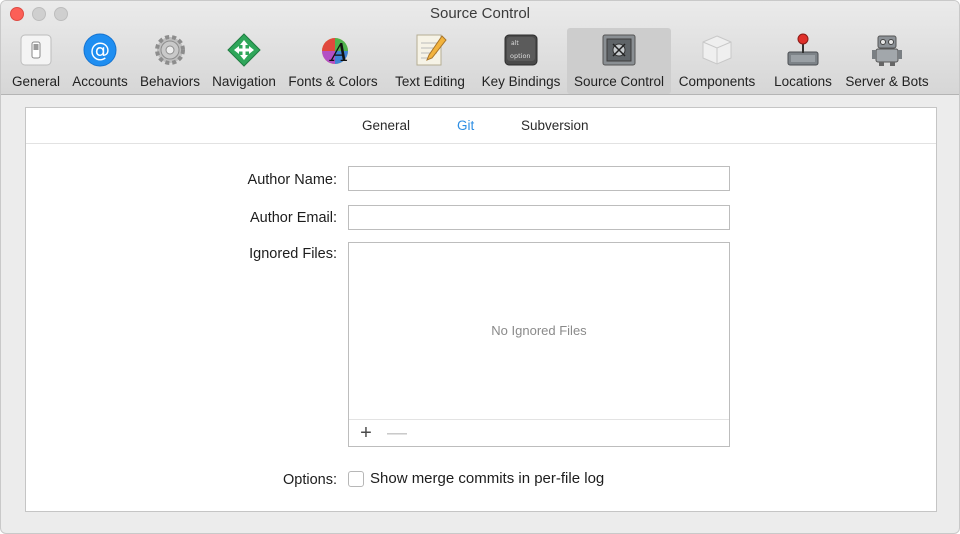 Image resolution: width=960 pixels, height=534 pixels. Describe the element at coordinates (803, 50) in the screenshot. I see `joystick-drive-icon` at that location.